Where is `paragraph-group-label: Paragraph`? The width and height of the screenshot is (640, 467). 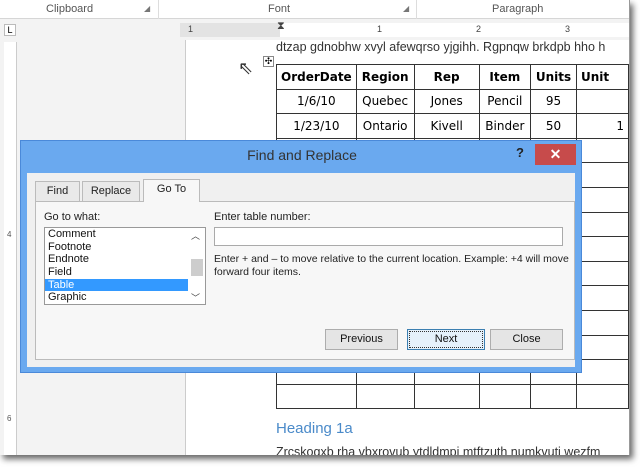
paragraph-group-label: Paragraph is located at coordinates (518, 9).